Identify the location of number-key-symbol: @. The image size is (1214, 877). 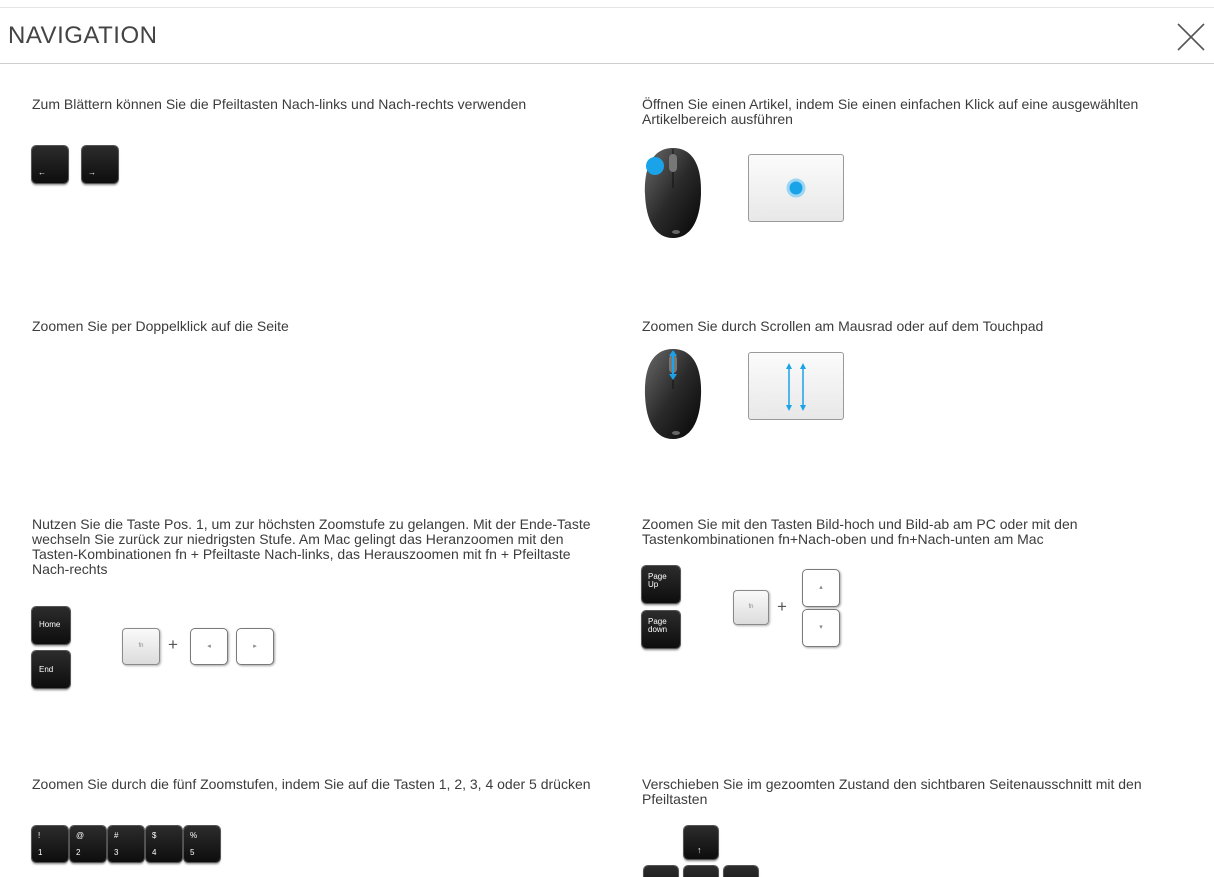
(80, 835).